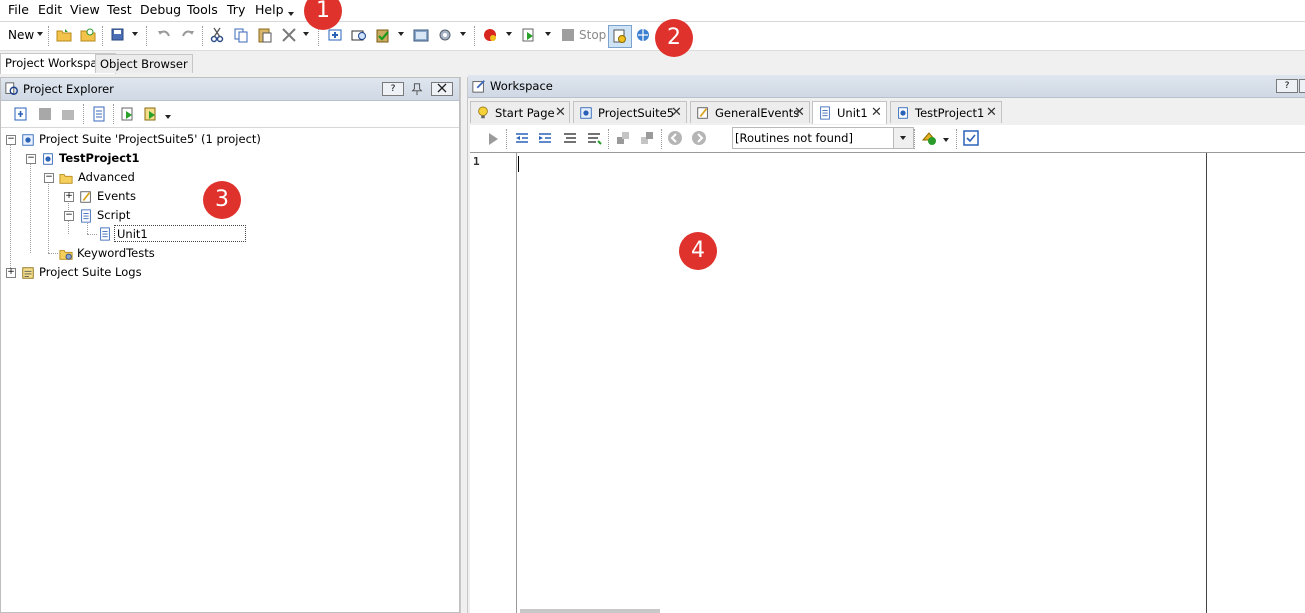 The height and width of the screenshot is (613, 1305). Describe the element at coordinates (269, 9) in the screenshot. I see `menu-help: Help` at that location.